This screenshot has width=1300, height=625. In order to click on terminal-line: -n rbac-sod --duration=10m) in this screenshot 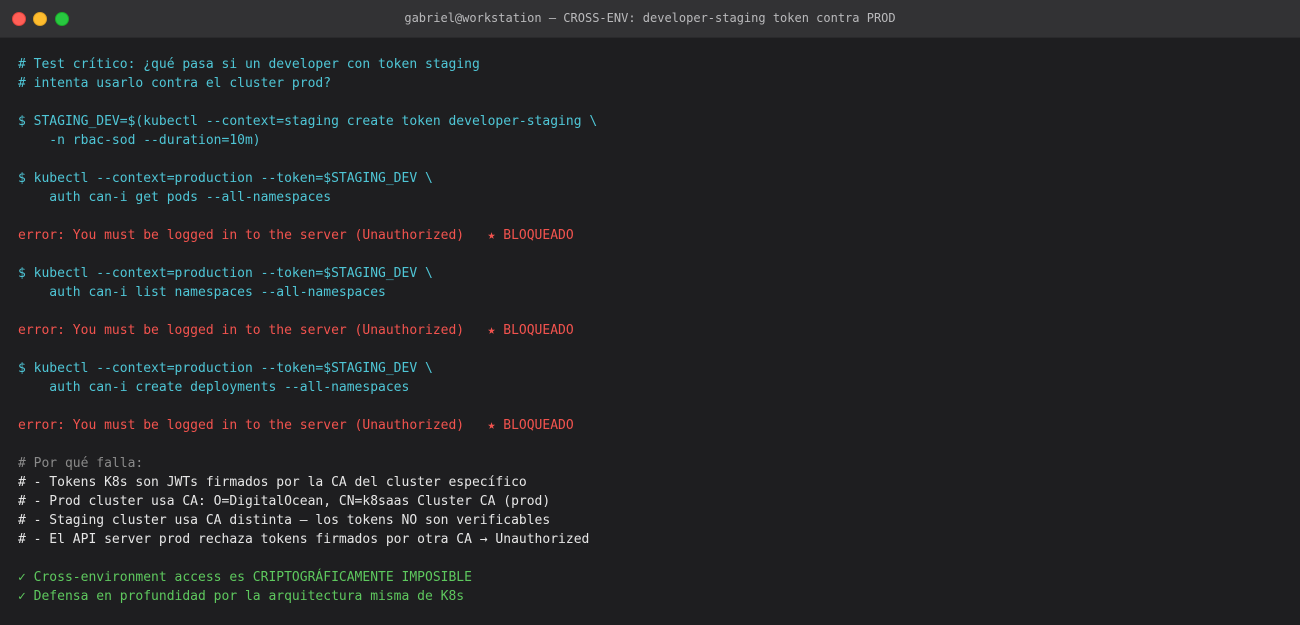, I will do `click(139, 140)`.